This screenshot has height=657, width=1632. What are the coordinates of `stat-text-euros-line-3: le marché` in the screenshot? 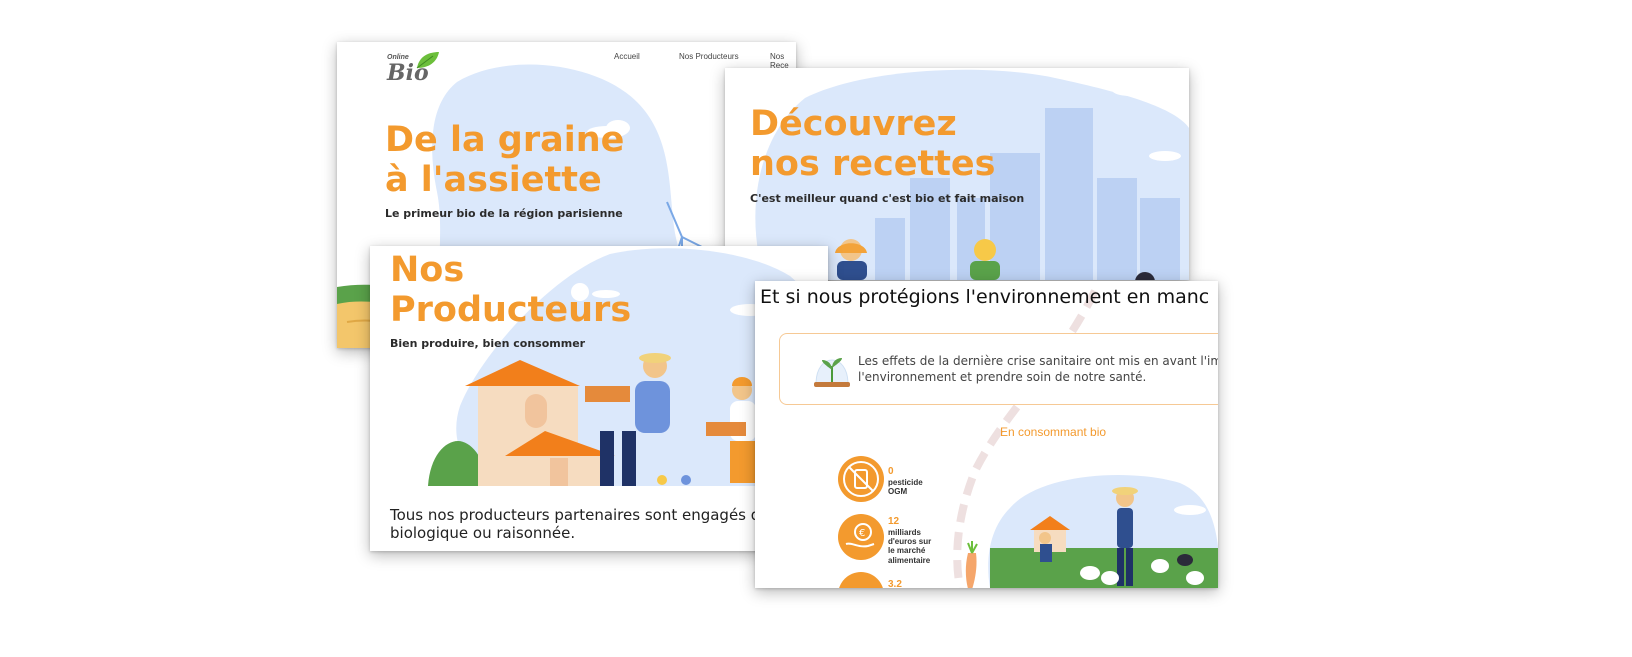 It's located at (907, 551).